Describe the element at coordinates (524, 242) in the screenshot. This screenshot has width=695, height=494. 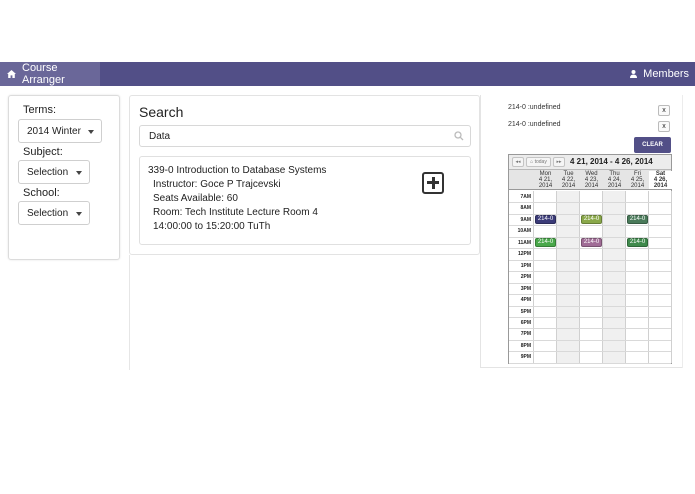
I see `hour-label: 11AM` at that location.